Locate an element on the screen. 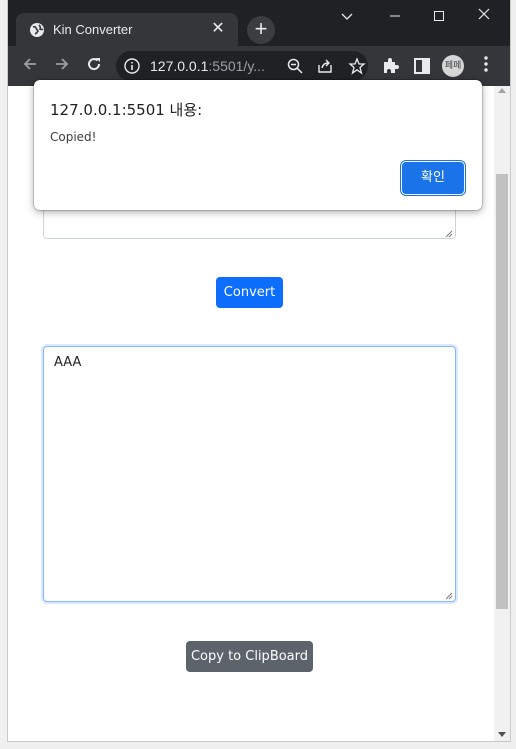 The width and height of the screenshot is (516, 749). maximize-button is located at coordinates (439, 16).